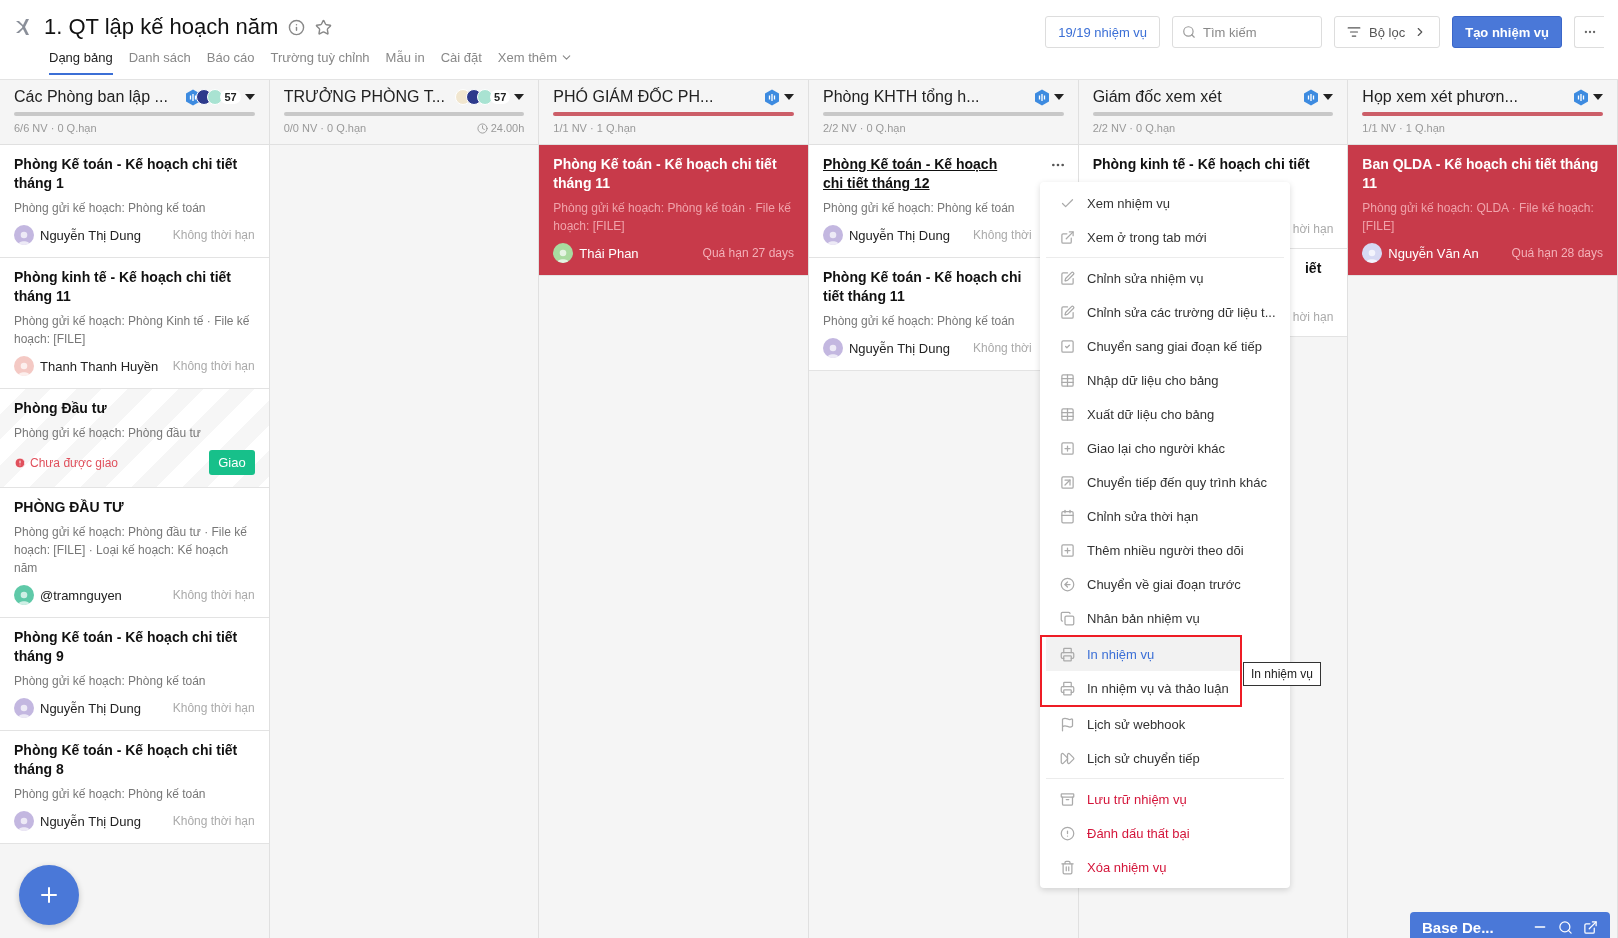 The width and height of the screenshot is (1618, 938). Describe the element at coordinates (66, 462) in the screenshot. I see `unassigned-warning: Chưa được giao` at that location.